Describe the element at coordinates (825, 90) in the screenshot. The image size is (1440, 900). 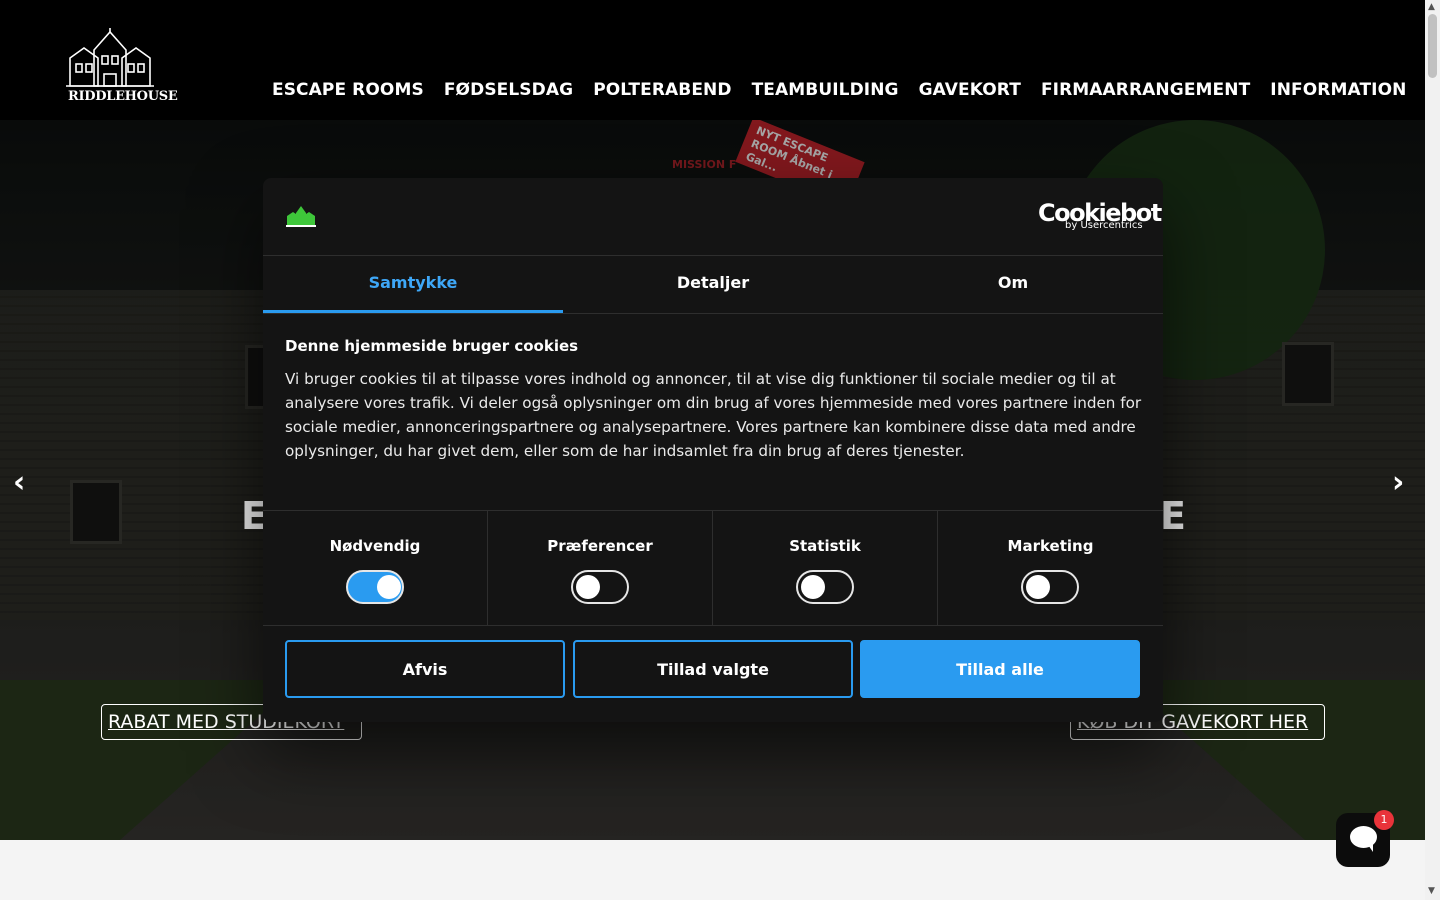
I see `nav-teambuilding: TEAMBUILDING` at that location.